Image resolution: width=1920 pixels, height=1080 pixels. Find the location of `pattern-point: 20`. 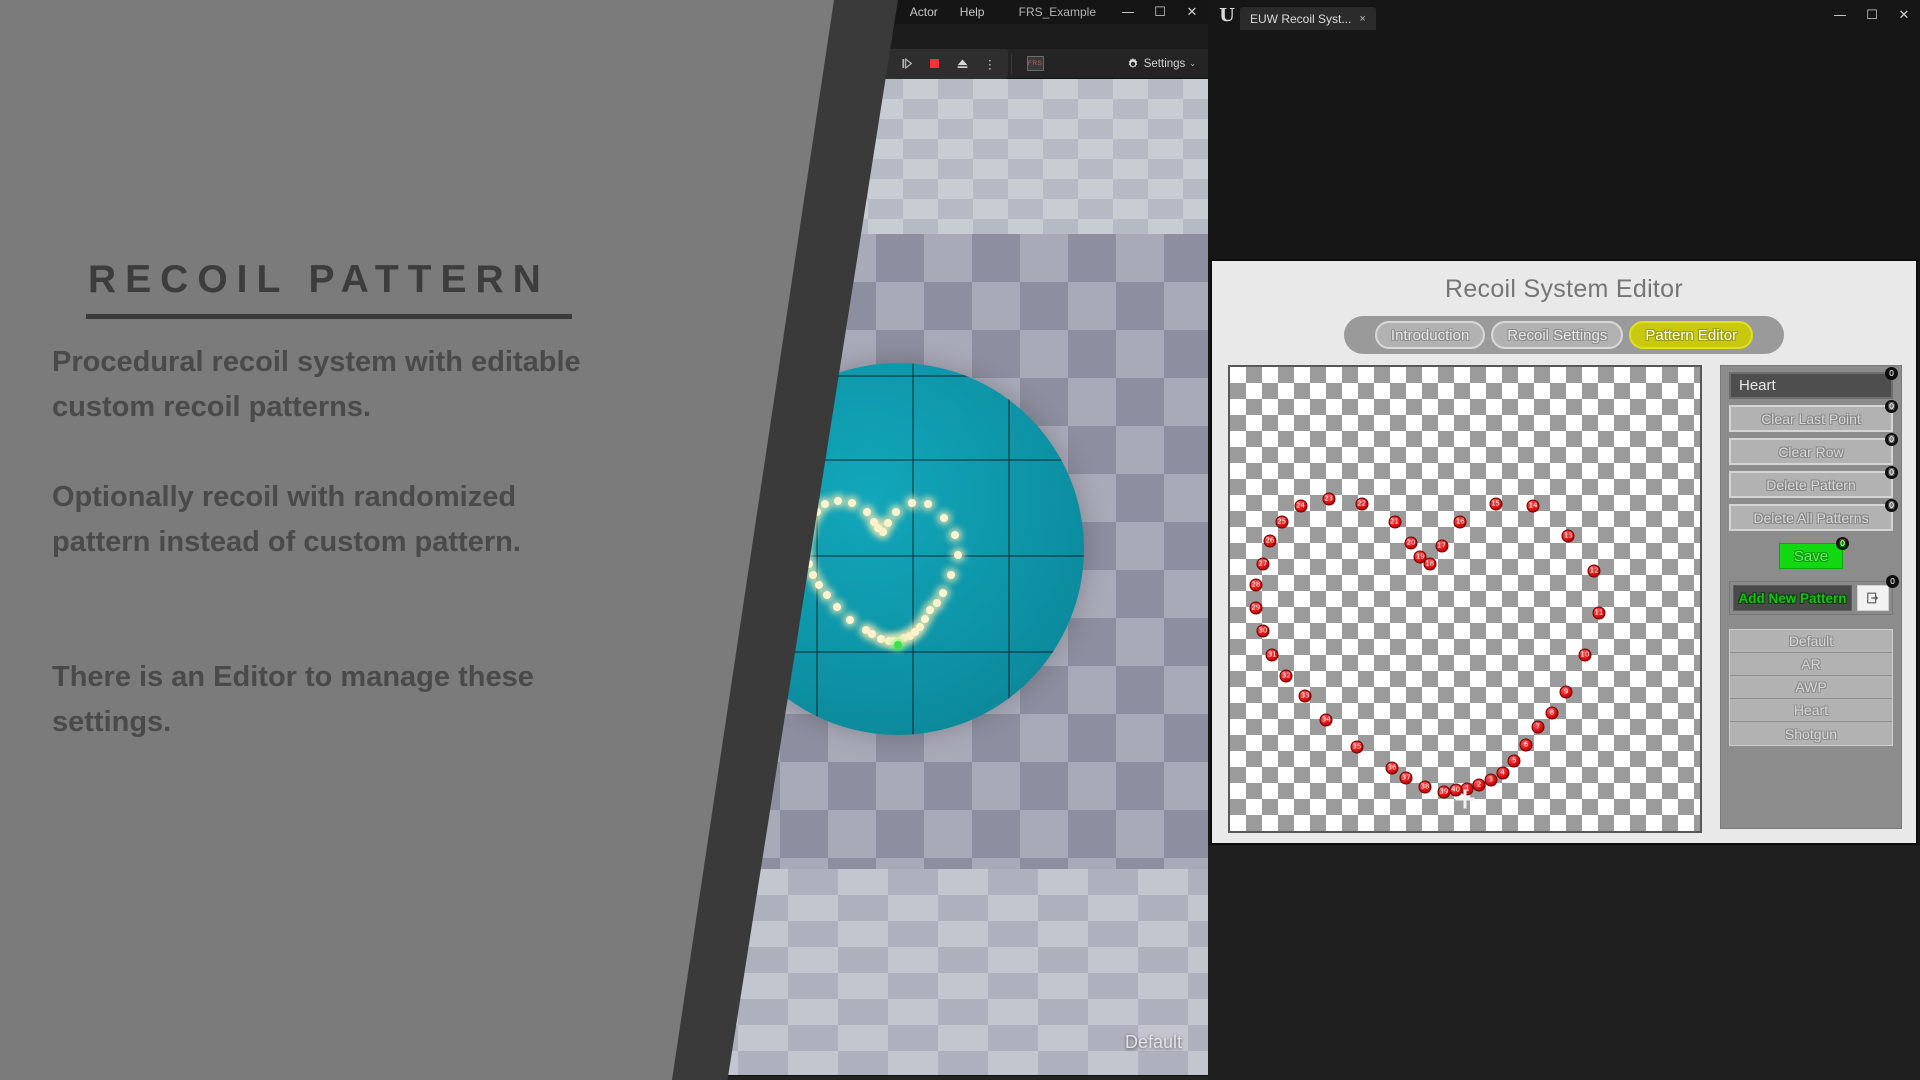

pattern-point: 20 is located at coordinates (1411, 543).